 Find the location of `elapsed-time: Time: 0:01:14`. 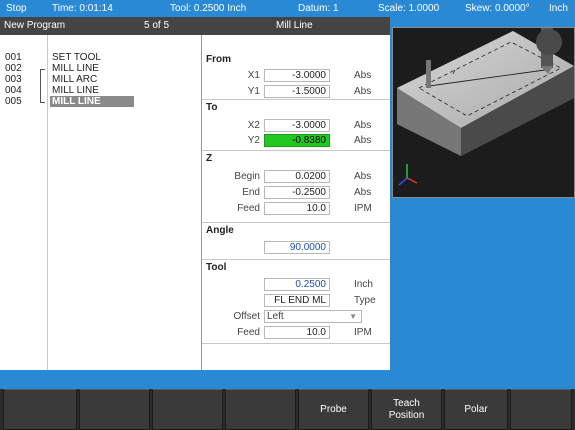

elapsed-time: Time: 0:01:14 is located at coordinates (82, 8).